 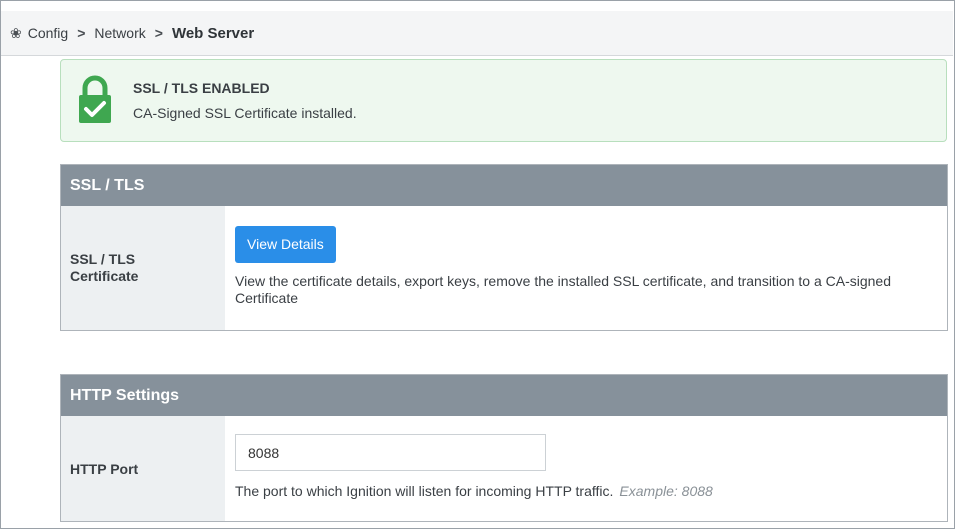 I want to click on breadcrumb-current: Web Server, so click(x=213, y=33).